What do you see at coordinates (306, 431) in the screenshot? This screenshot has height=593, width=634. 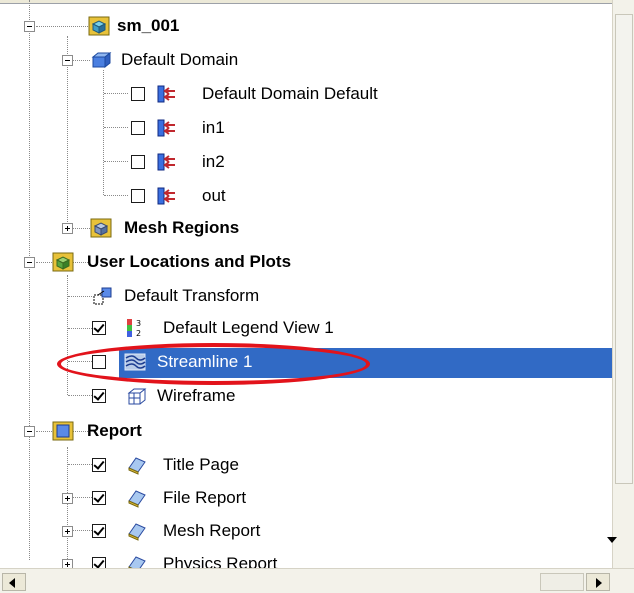 I see `tree-row-report: Report` at bounding box center [306, 431].